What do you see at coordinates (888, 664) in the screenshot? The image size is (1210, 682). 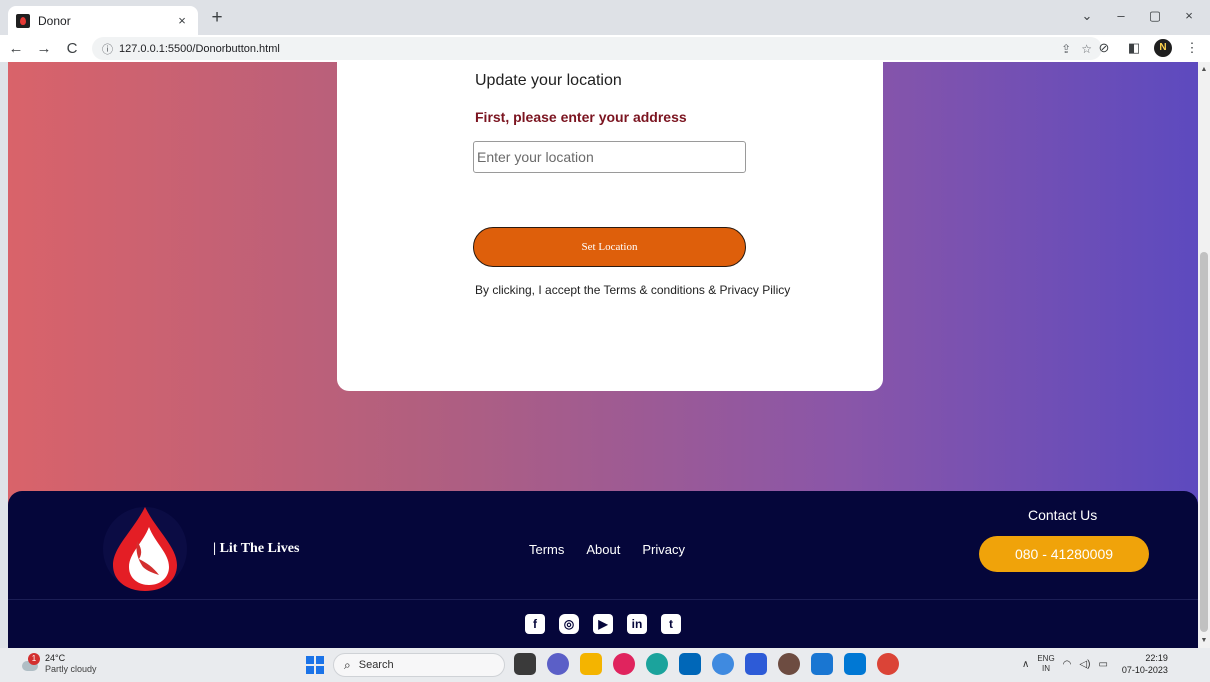 I see `chrome-icon` at bounding box center [888, 664].